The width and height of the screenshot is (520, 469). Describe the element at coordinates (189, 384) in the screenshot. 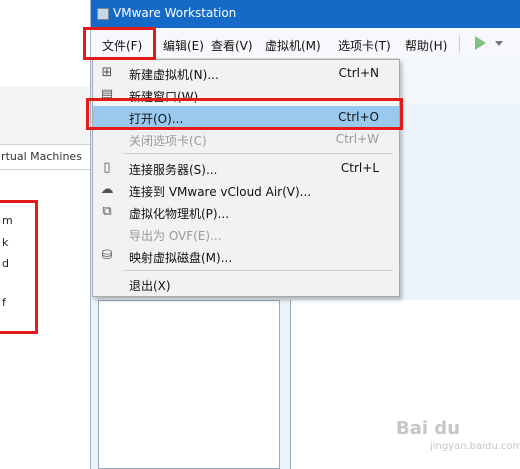

I see `library-panel` at that location.